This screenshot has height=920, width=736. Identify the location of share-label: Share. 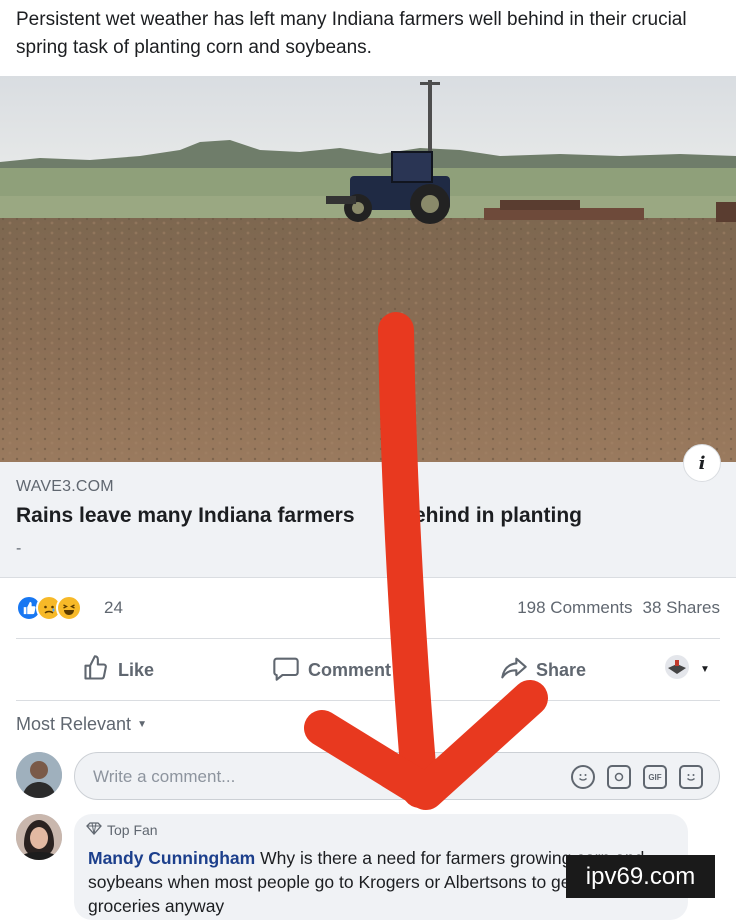
(561, 670).